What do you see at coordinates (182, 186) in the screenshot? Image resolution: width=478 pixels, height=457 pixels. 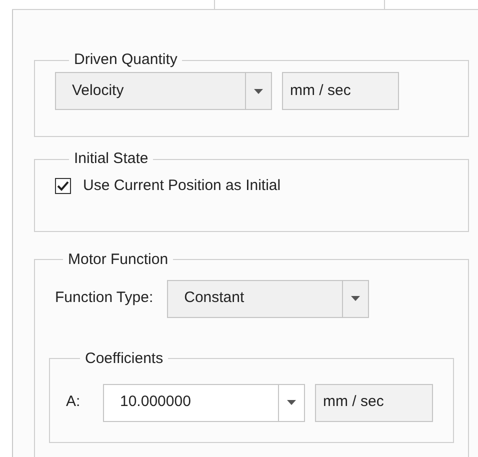 I see `checkbox-label: Use Current Position as Initial` at bounding box center [182, 186].